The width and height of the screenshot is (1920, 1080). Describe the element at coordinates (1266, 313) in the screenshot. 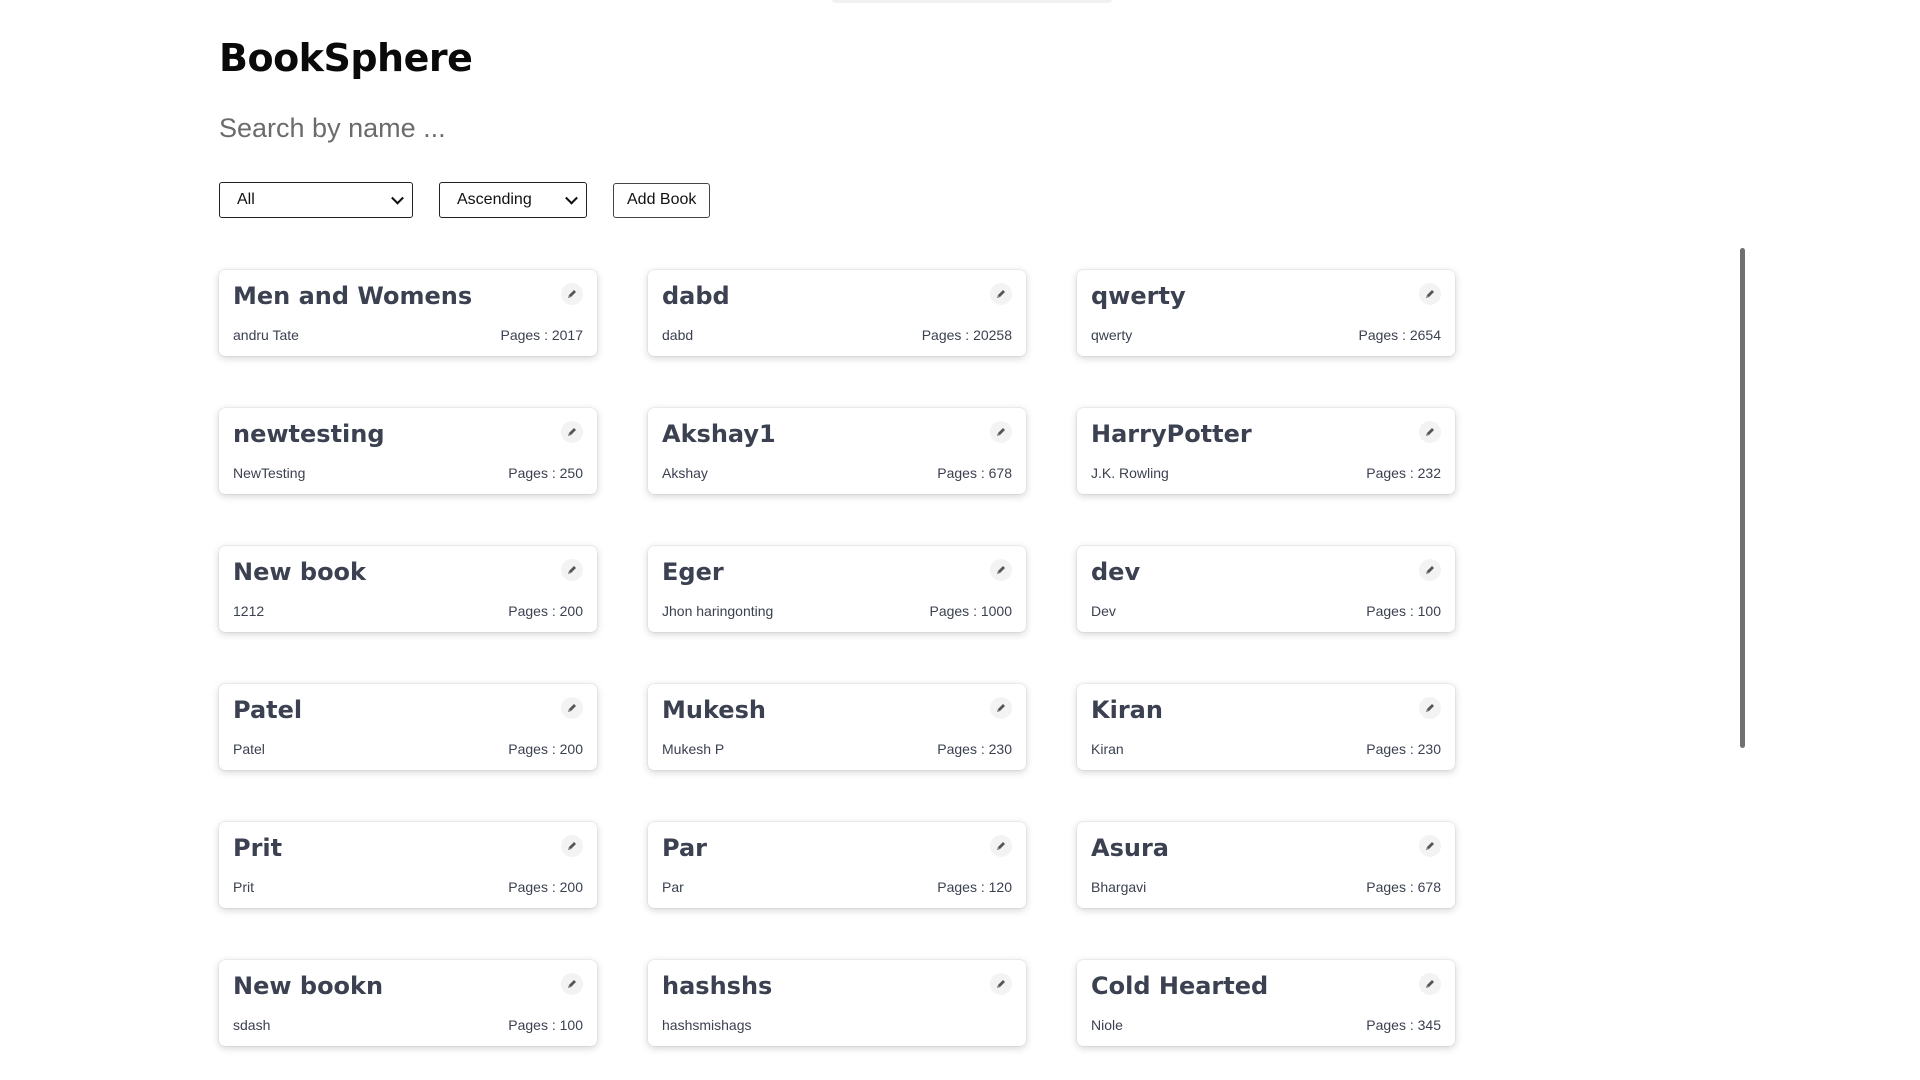

I see `book-card: qwerty qwerty Pages : 2654` at that location.